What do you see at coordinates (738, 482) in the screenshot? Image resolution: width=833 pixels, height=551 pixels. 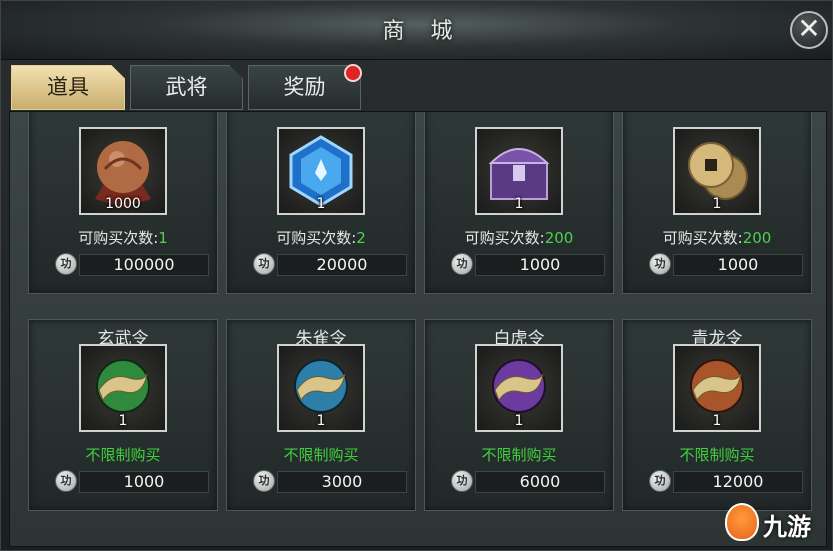 I see `item-price: 12000` at bounding box center [738, 482].